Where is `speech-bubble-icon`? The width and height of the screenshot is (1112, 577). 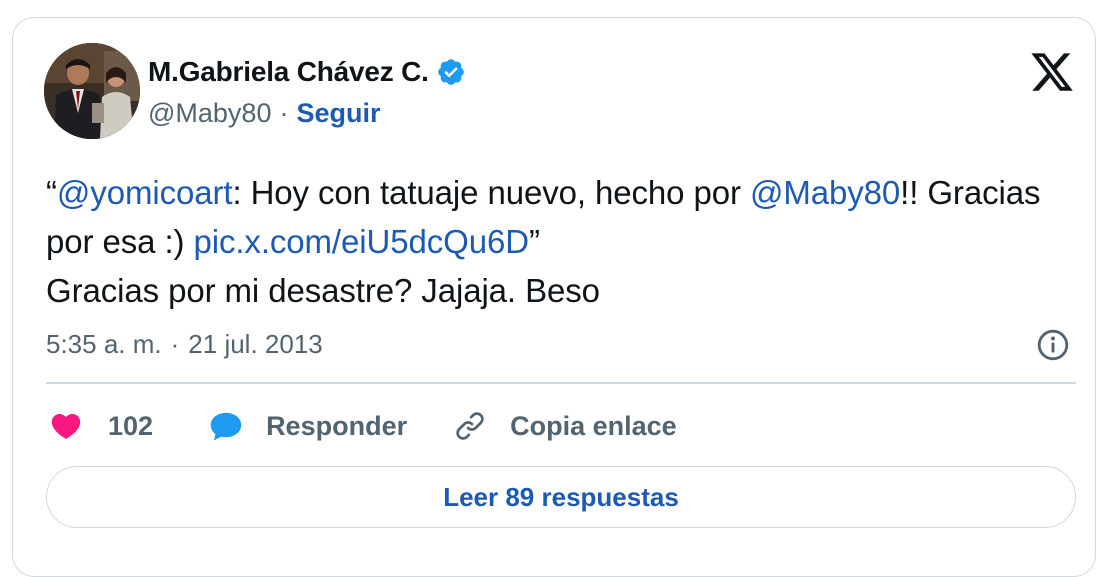
speech-bubble-icon is located at coordinates (226, 426).